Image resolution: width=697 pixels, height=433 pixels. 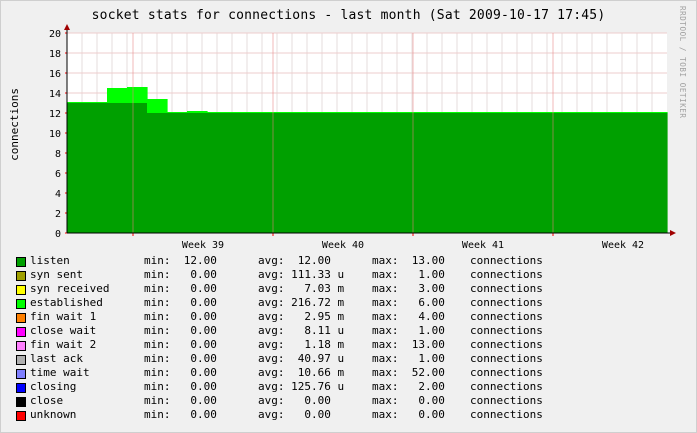 I want to click on legend-avg: avg: 125.76 u, so click(x=301, y=386).